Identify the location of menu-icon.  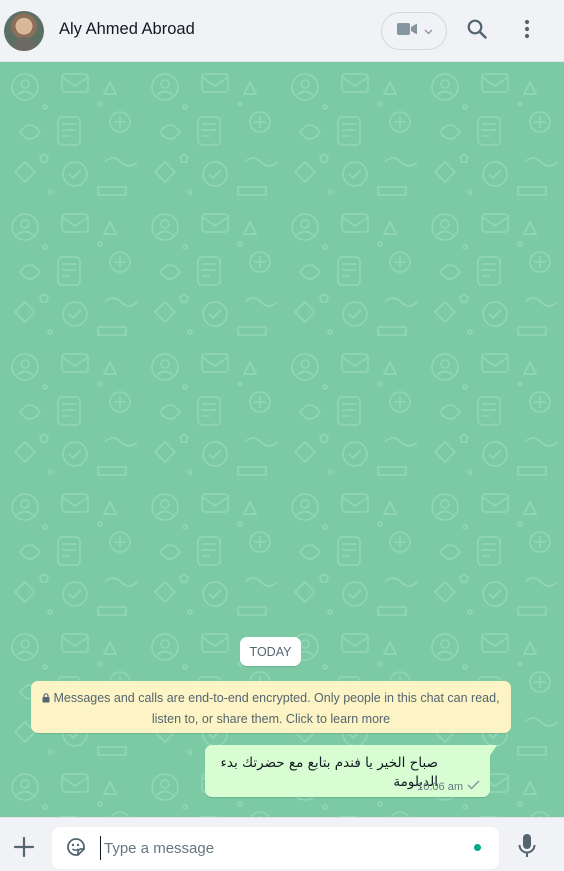
(527, 31).